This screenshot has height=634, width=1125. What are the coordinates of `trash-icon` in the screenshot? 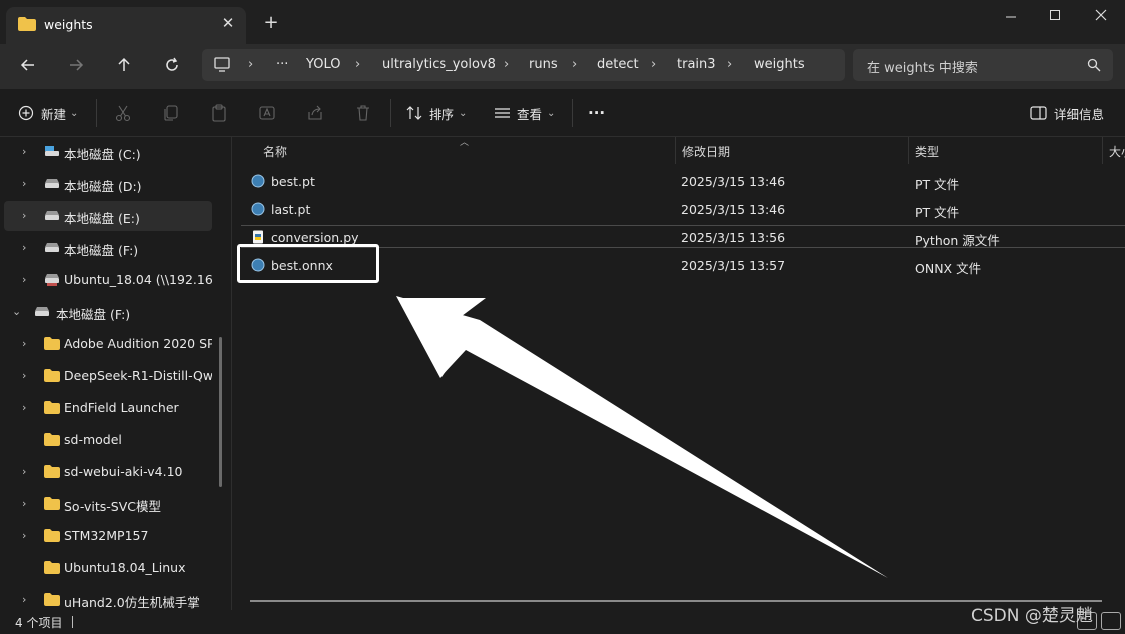 It's located at (363, 113).